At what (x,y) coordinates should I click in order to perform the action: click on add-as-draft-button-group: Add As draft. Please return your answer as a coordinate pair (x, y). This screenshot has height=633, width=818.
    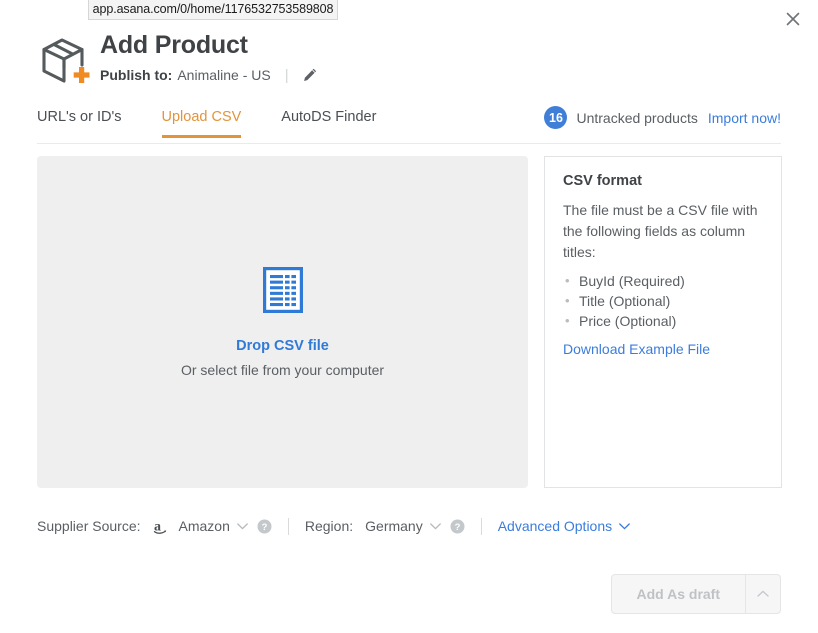
    Looking at the image, I should click on (695, 594).